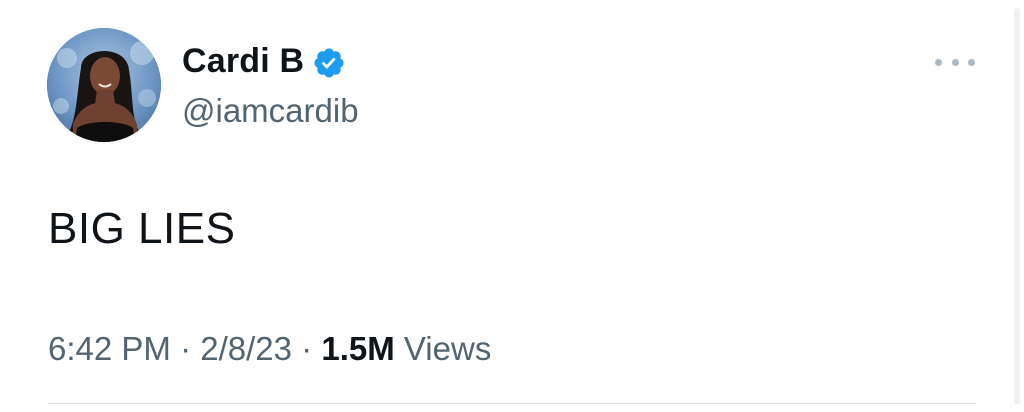  Describe the element at coordinates (142, 228) in the screenshot. I see `tweet-text: BIG LIES` at that location.